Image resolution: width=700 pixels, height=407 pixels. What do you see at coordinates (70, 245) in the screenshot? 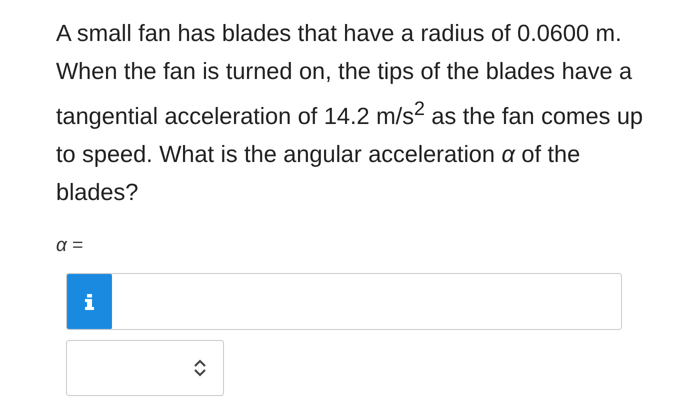
I see `answer-label: α =` at bounding box center [70, 245].